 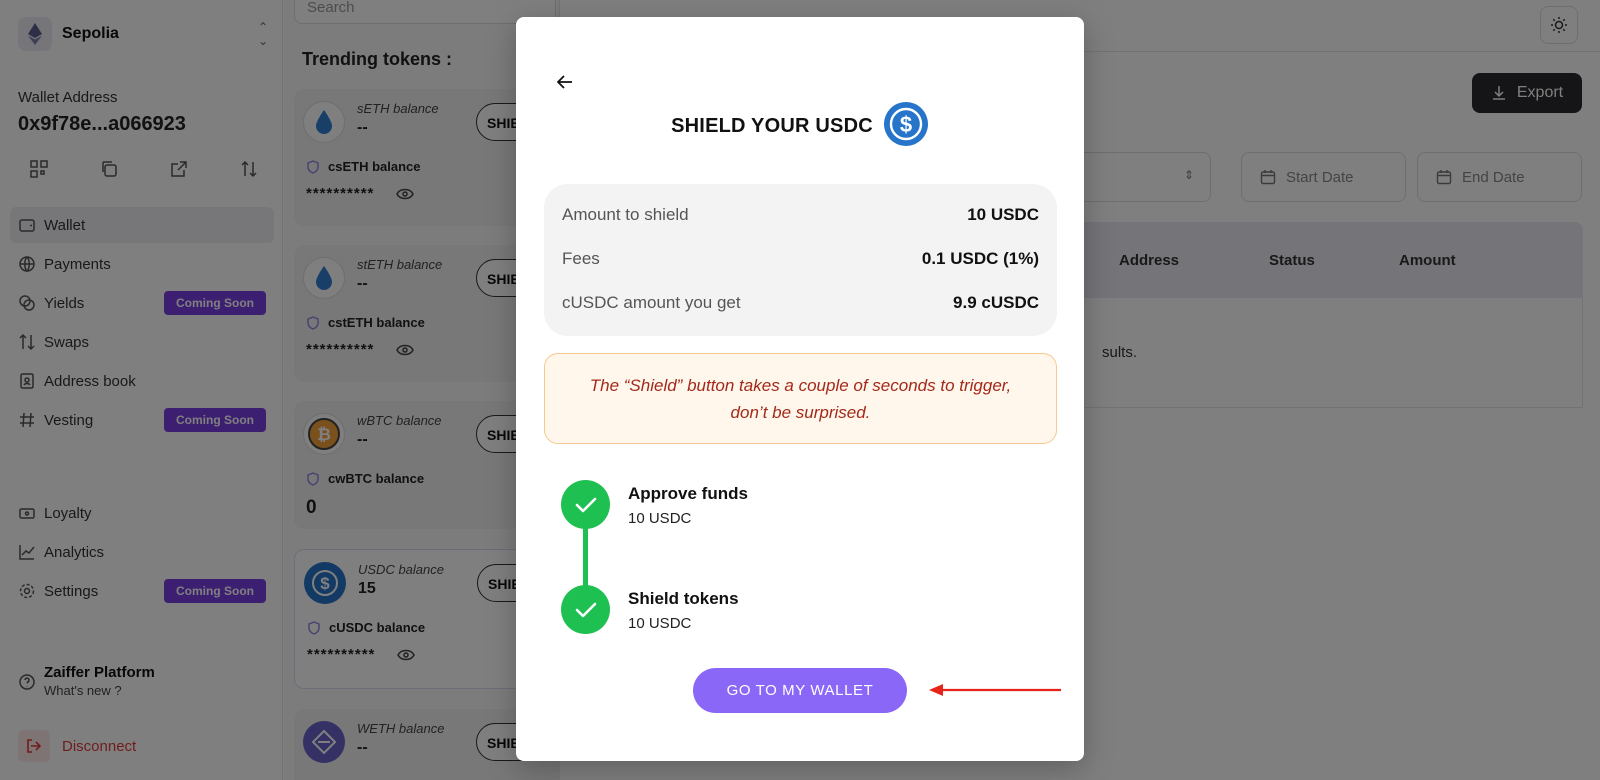 I want to click on annotation-arrow-icon, so click(x=995, y=690).